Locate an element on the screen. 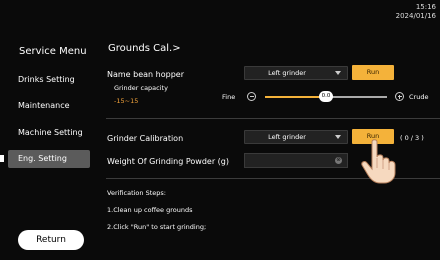 This screenshot has height=260, width=440. capacity-range: -15~15 is located at coordinates (126, 101).